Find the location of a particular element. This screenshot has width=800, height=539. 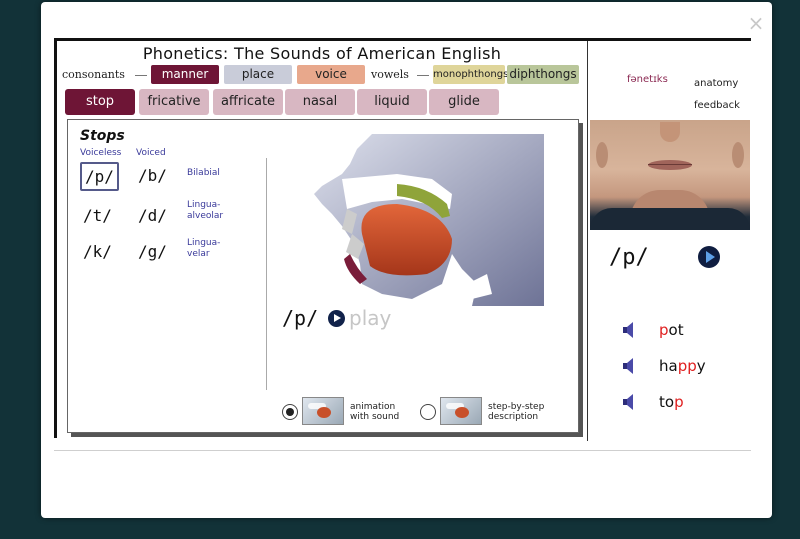

tab-place: place is located at coordinates (258, 74).